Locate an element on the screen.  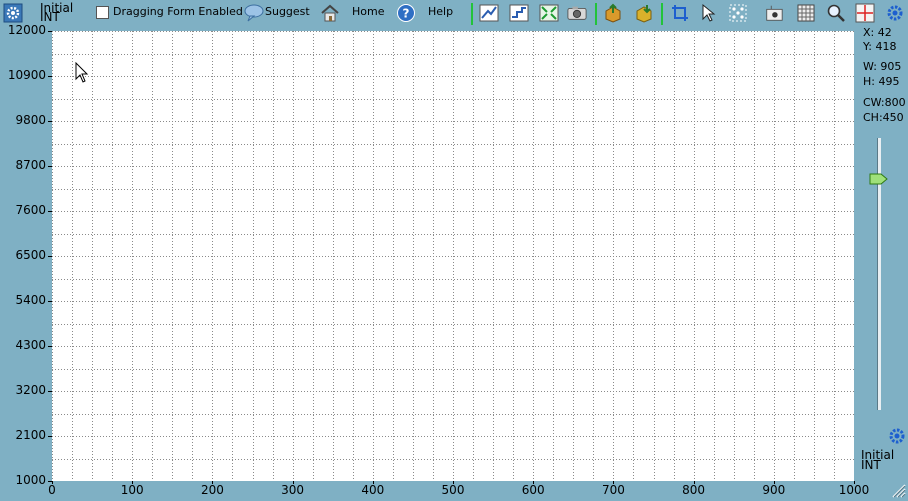
settings-gear-icon is located at coordinates (13, 13).